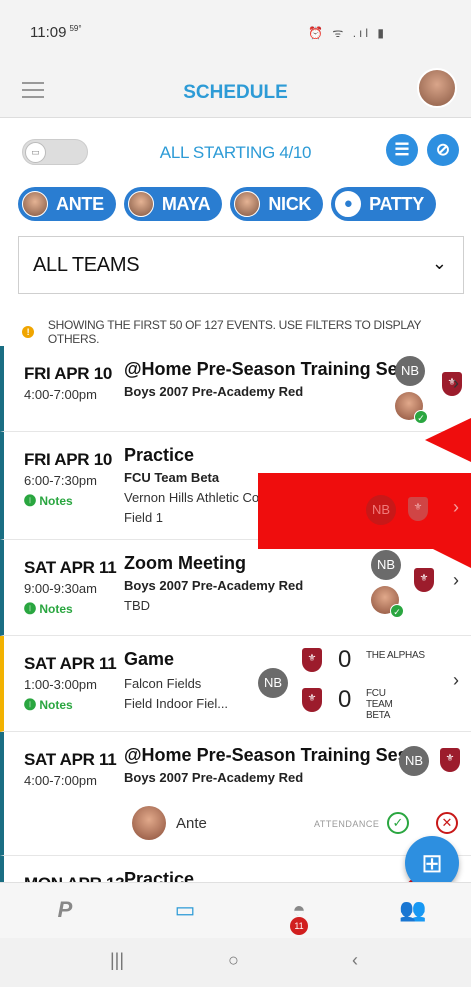 The image size is (471, 987). I want to click on event-row: MON APR 13 Practice, so click(235, 869).